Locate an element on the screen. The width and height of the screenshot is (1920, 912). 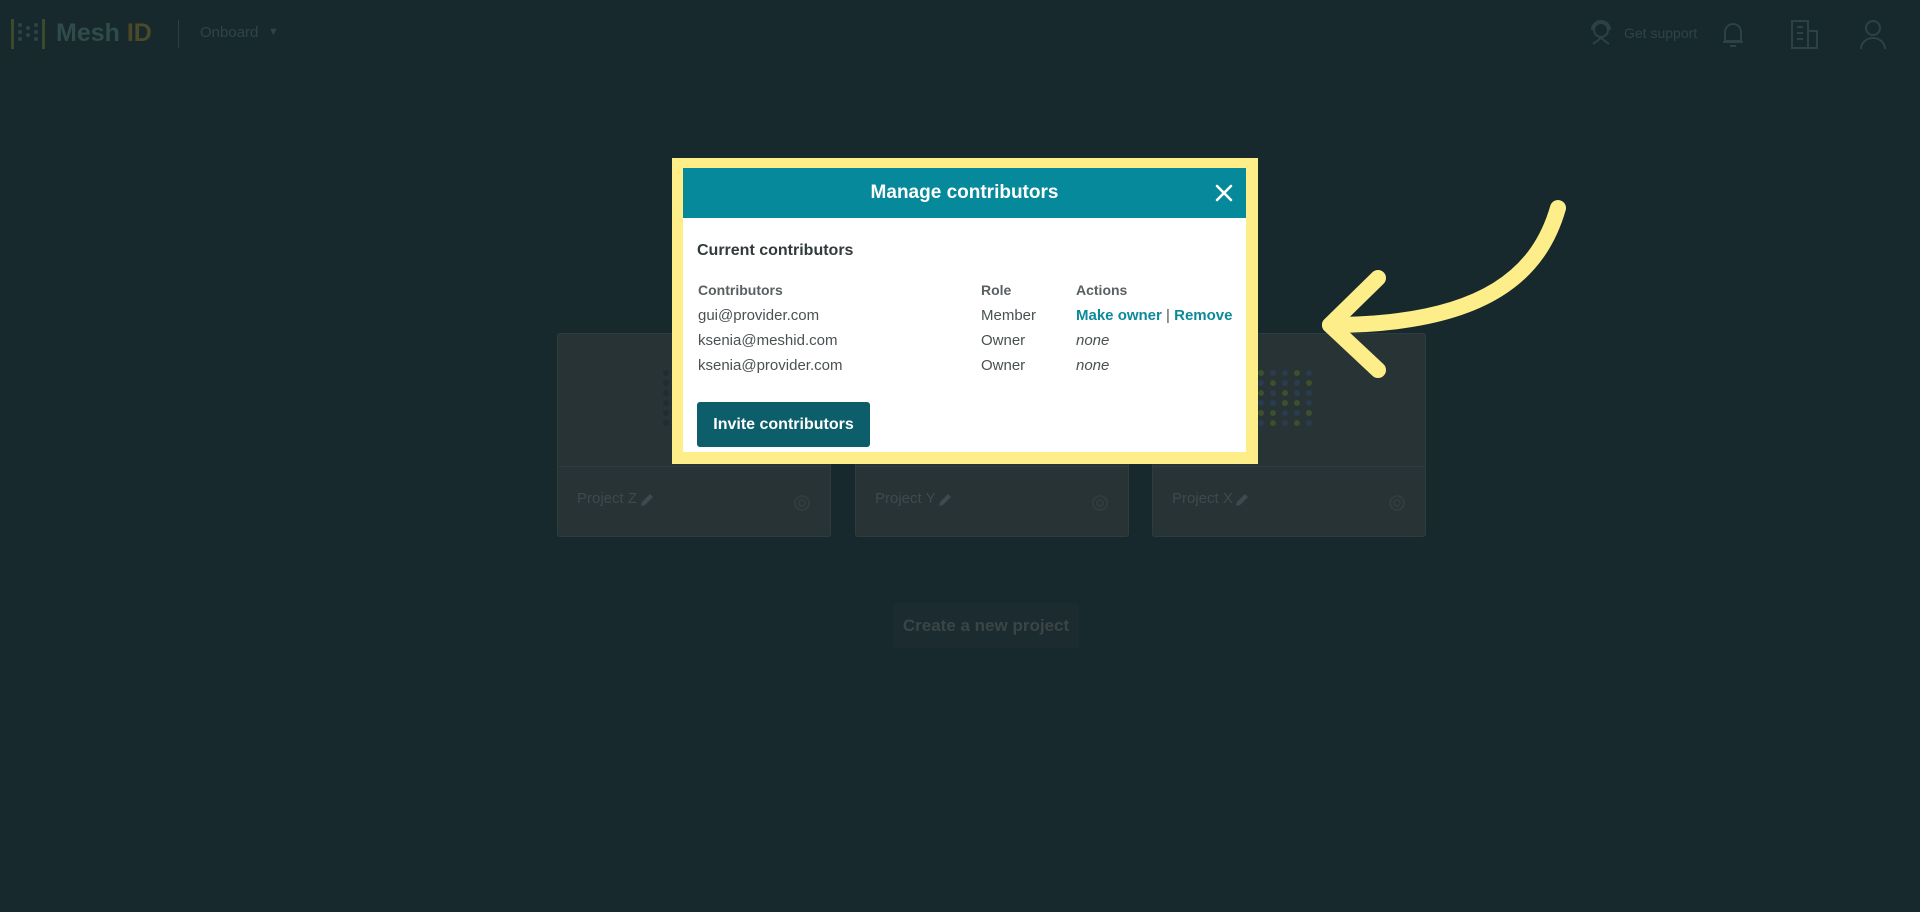
remove-link: Remove is located at coordinates (1203, 315).